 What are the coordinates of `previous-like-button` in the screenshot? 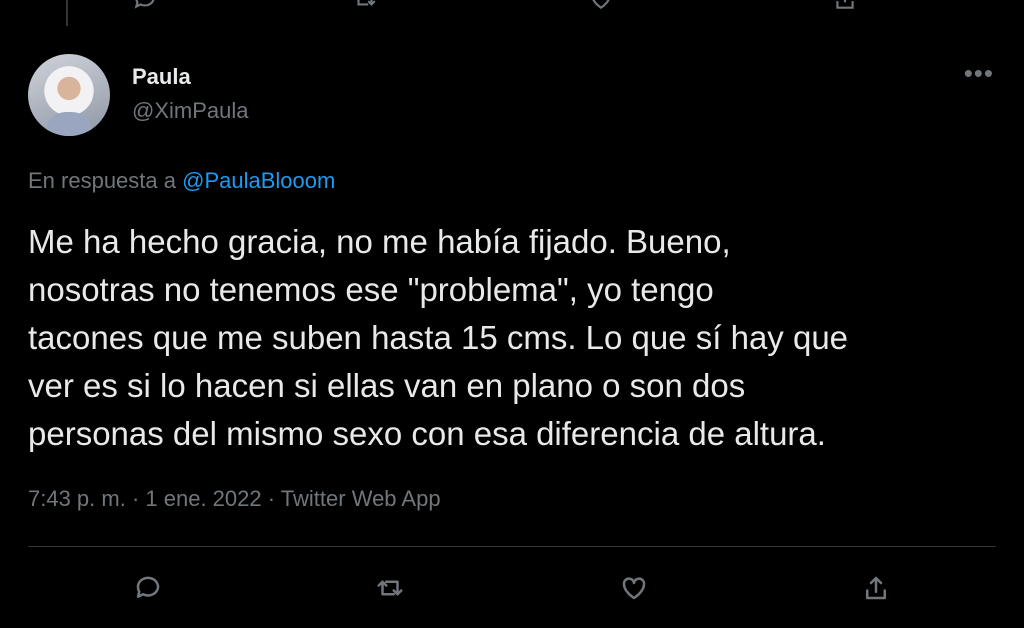 It's located at (601, 6).